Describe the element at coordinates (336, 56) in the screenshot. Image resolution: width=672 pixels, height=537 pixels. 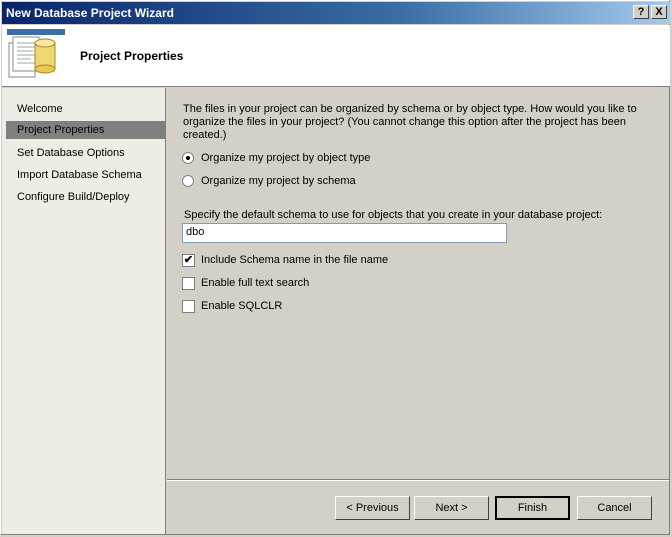
I see `wizard-header: Project Properties` at that location.